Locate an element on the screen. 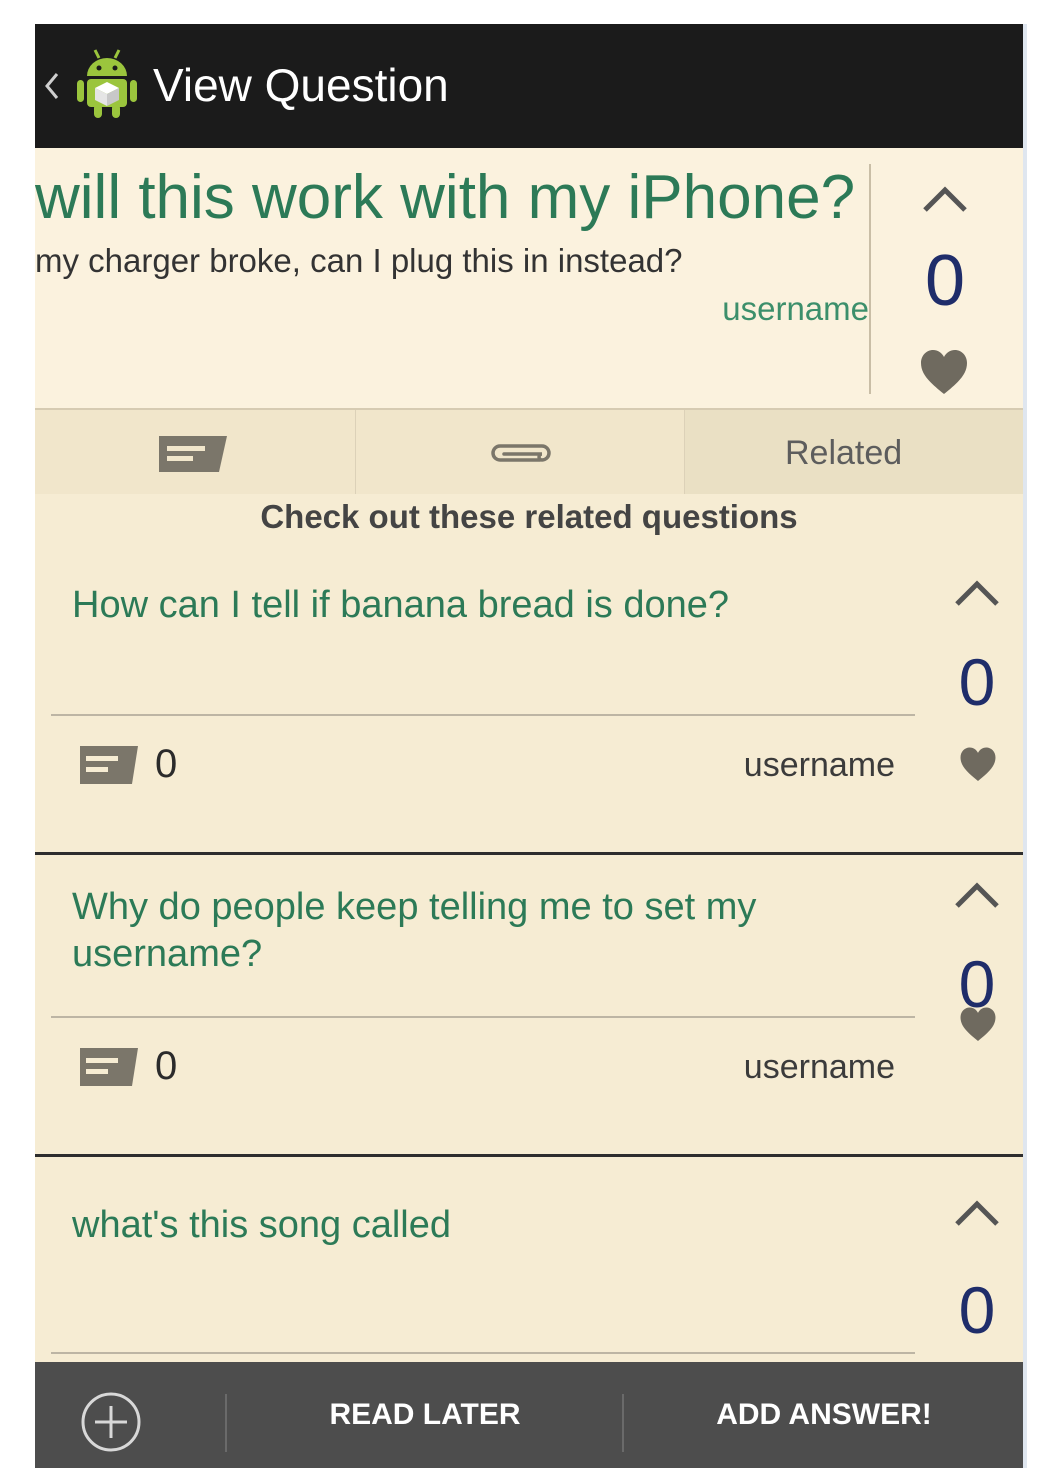 This screenshot has width=1056, height=1468. plus-circle-icon is located at coordinates (111, 1422).